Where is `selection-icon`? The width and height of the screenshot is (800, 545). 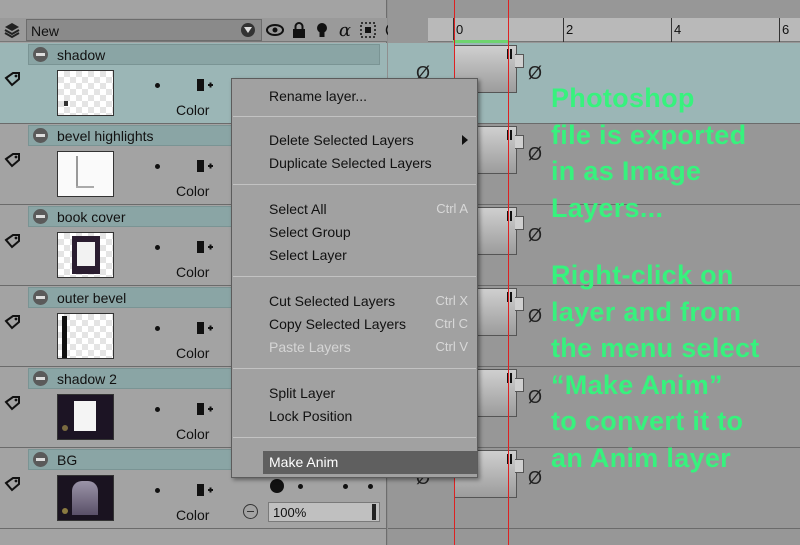
selection-icon is located at coordinates (368, 30).